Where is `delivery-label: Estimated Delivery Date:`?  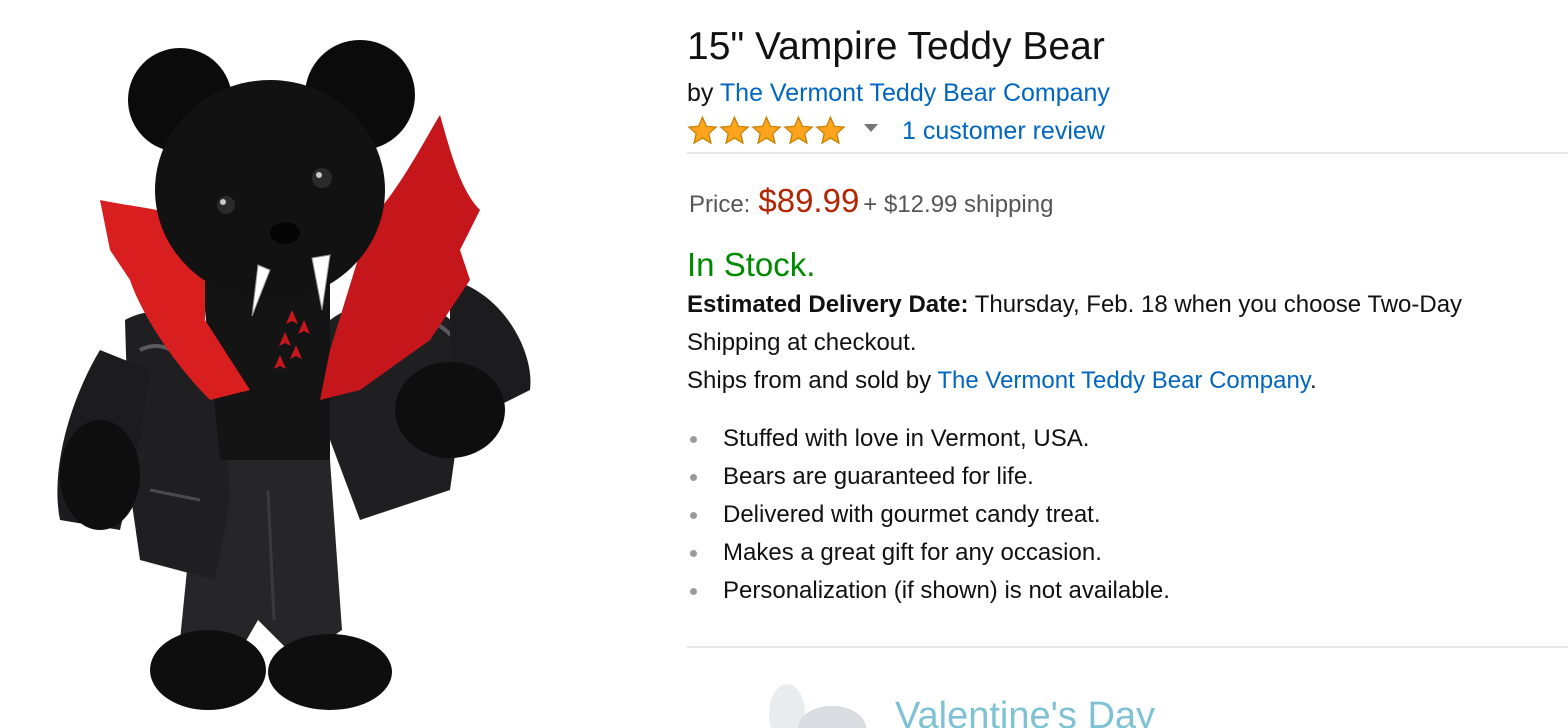 delivery-label: Estimated Delivery Date: is located at coordinates (828, 304).